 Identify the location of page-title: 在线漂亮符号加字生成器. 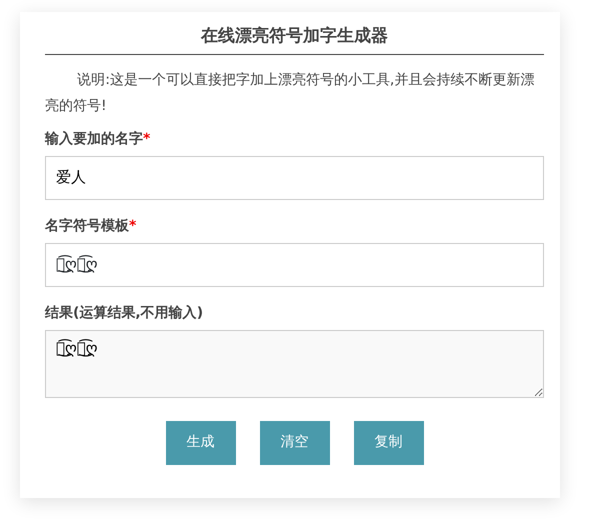
(294, 39).